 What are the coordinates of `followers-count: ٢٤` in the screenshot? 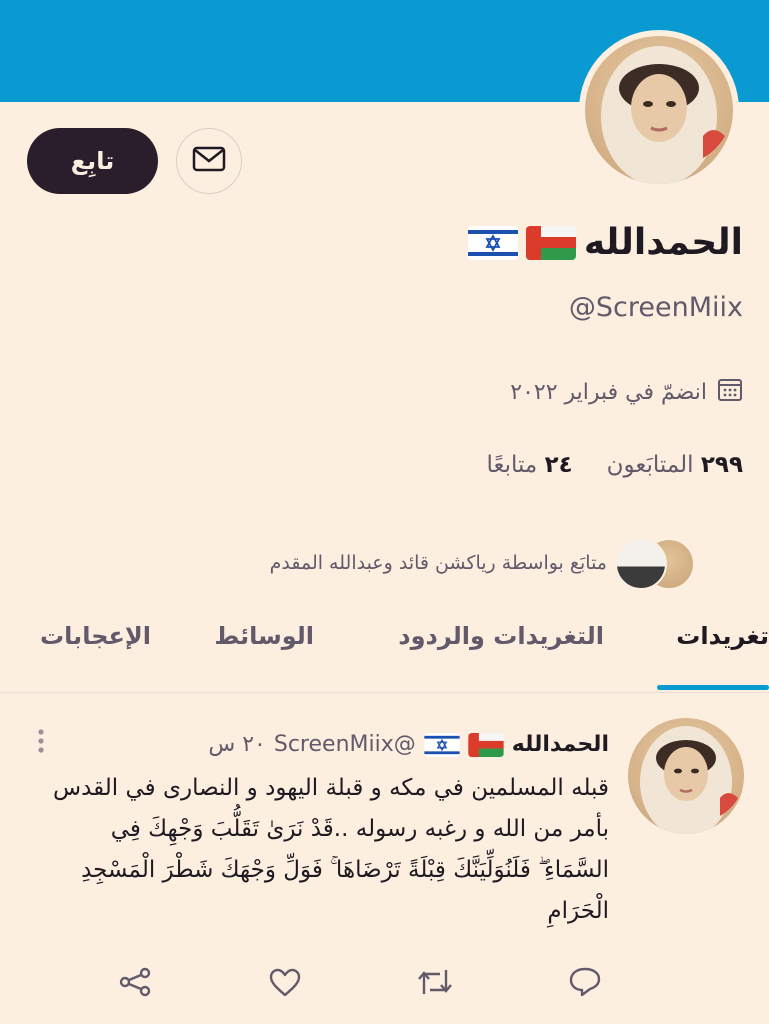 It's located at (558, 465).